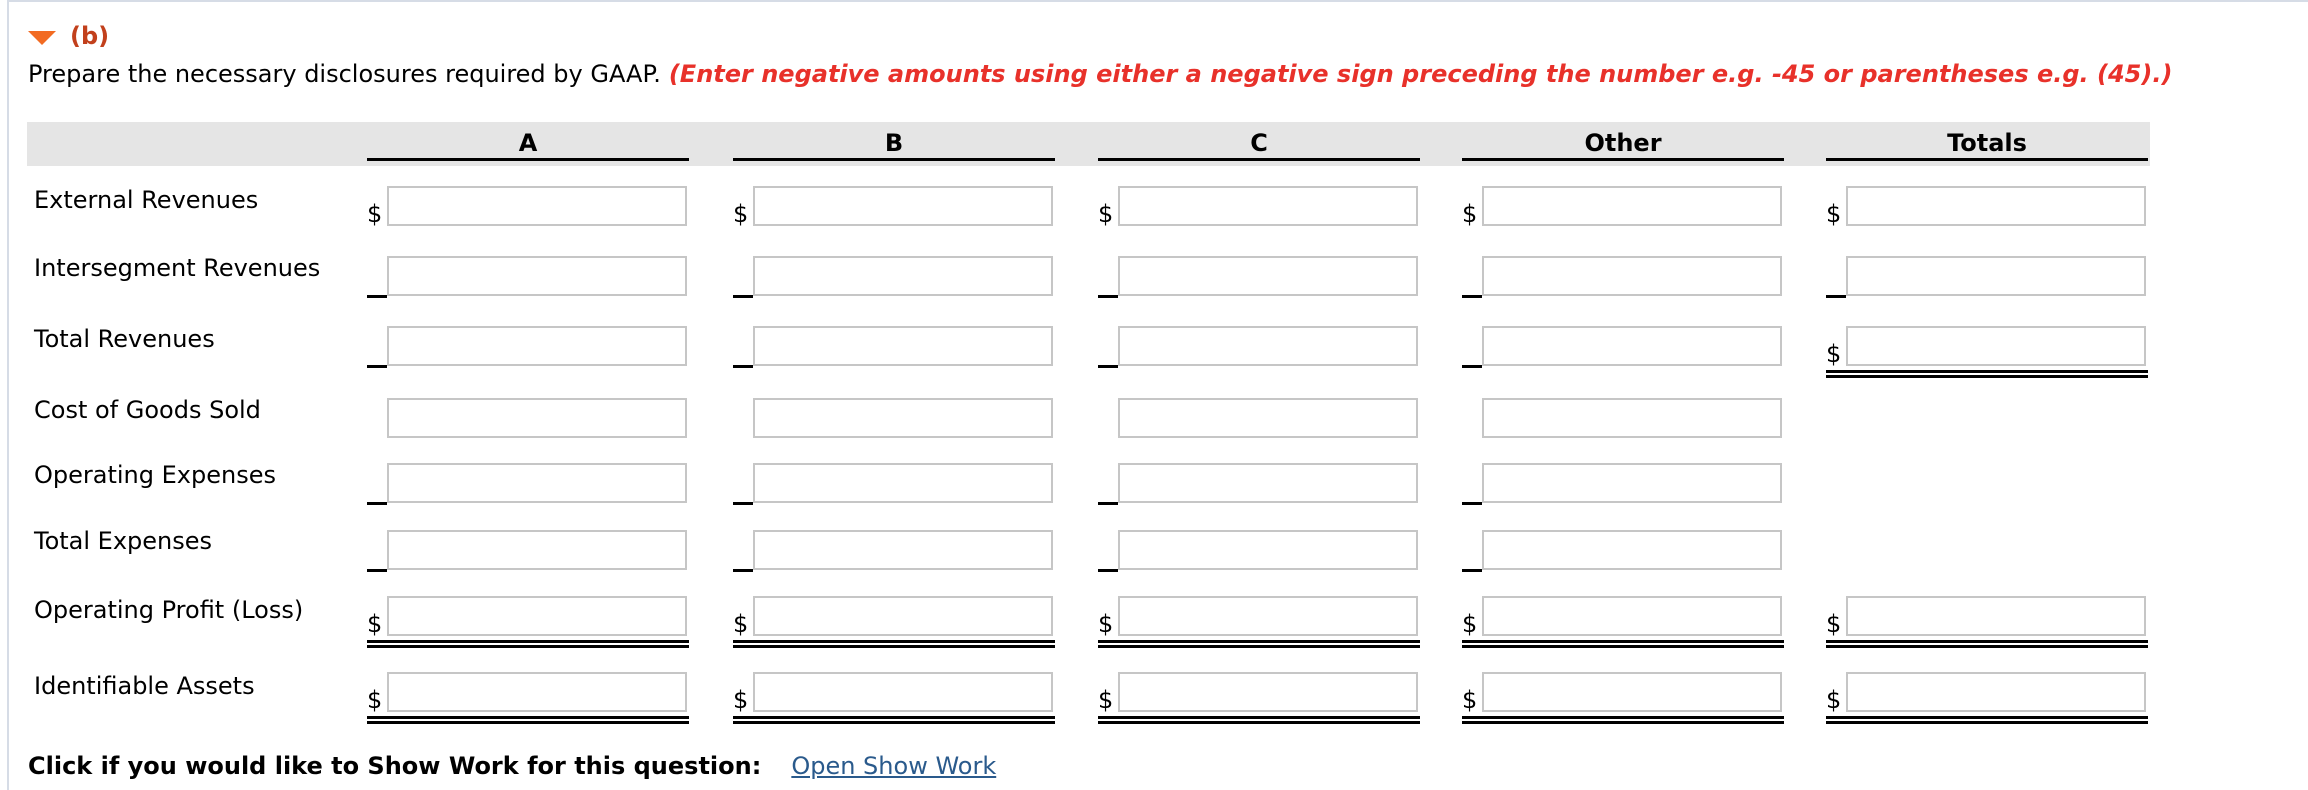 The image size is (2308, 790). I want to click on row-label: Identifiable Assets, so click(144, 686).